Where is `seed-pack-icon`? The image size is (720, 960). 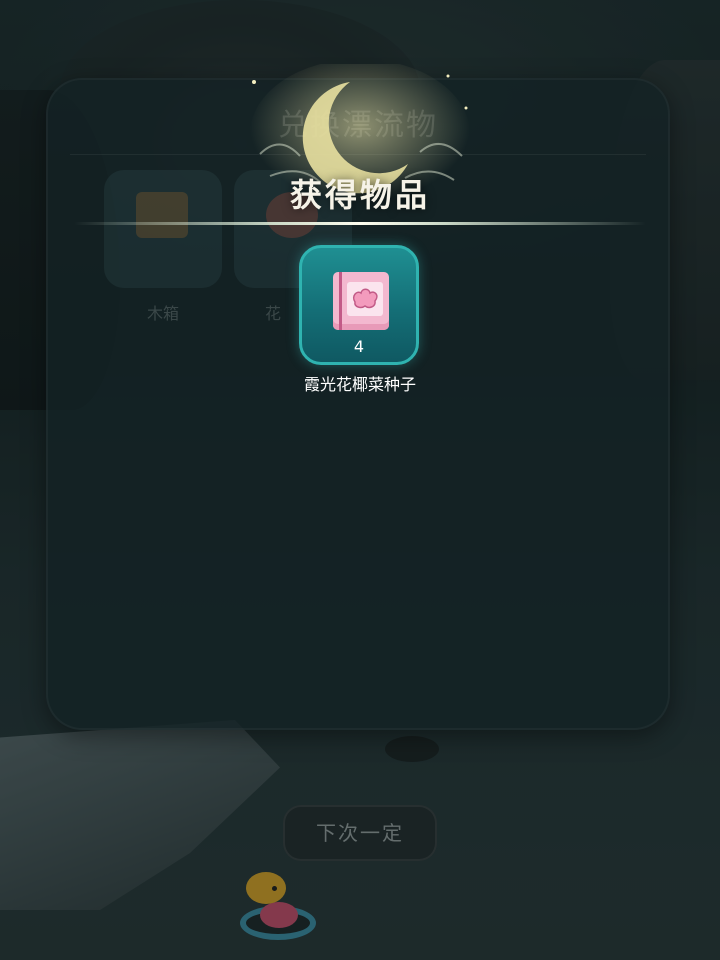
seed-pack-icon is located at coordinates (361, 301).